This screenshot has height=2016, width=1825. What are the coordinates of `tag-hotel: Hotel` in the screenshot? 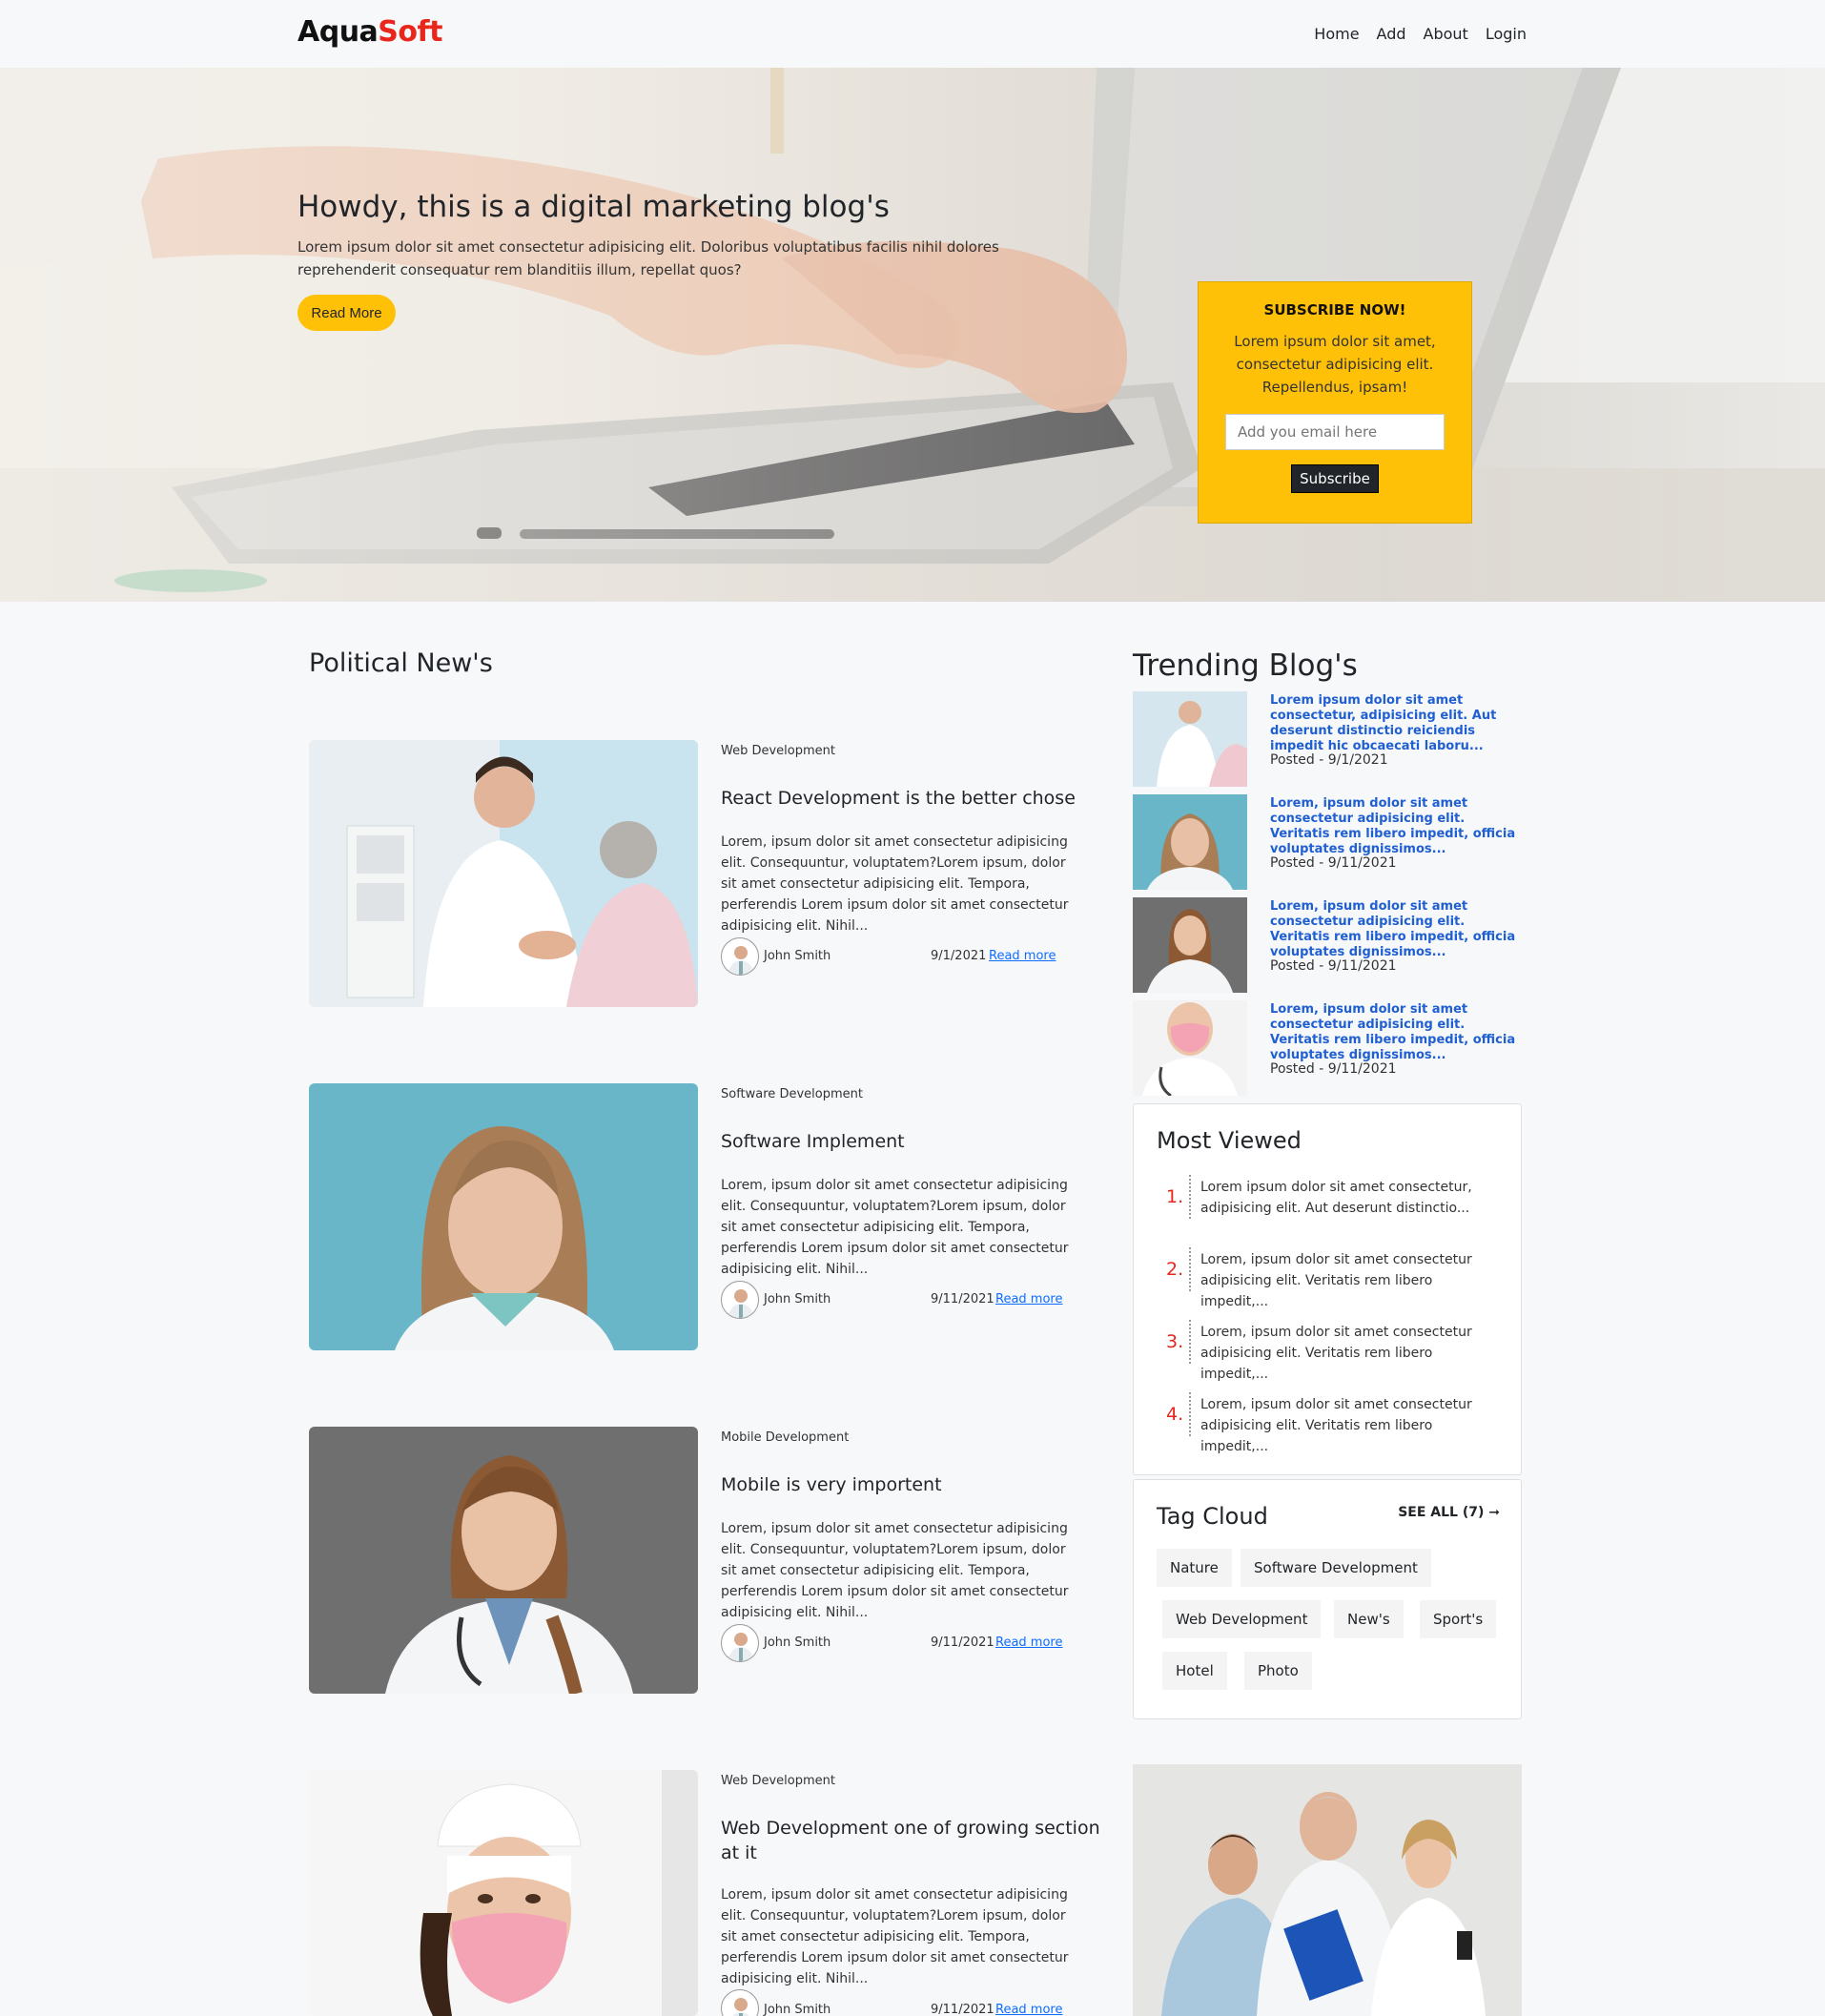 It's located at (1194, 1671).